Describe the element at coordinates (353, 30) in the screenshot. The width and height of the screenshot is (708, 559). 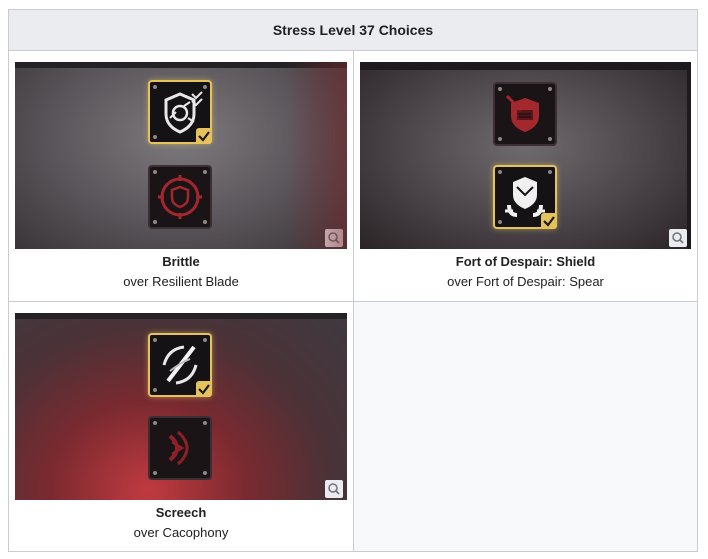
I see `table-header: Stress Level 37 Choices` at that location.